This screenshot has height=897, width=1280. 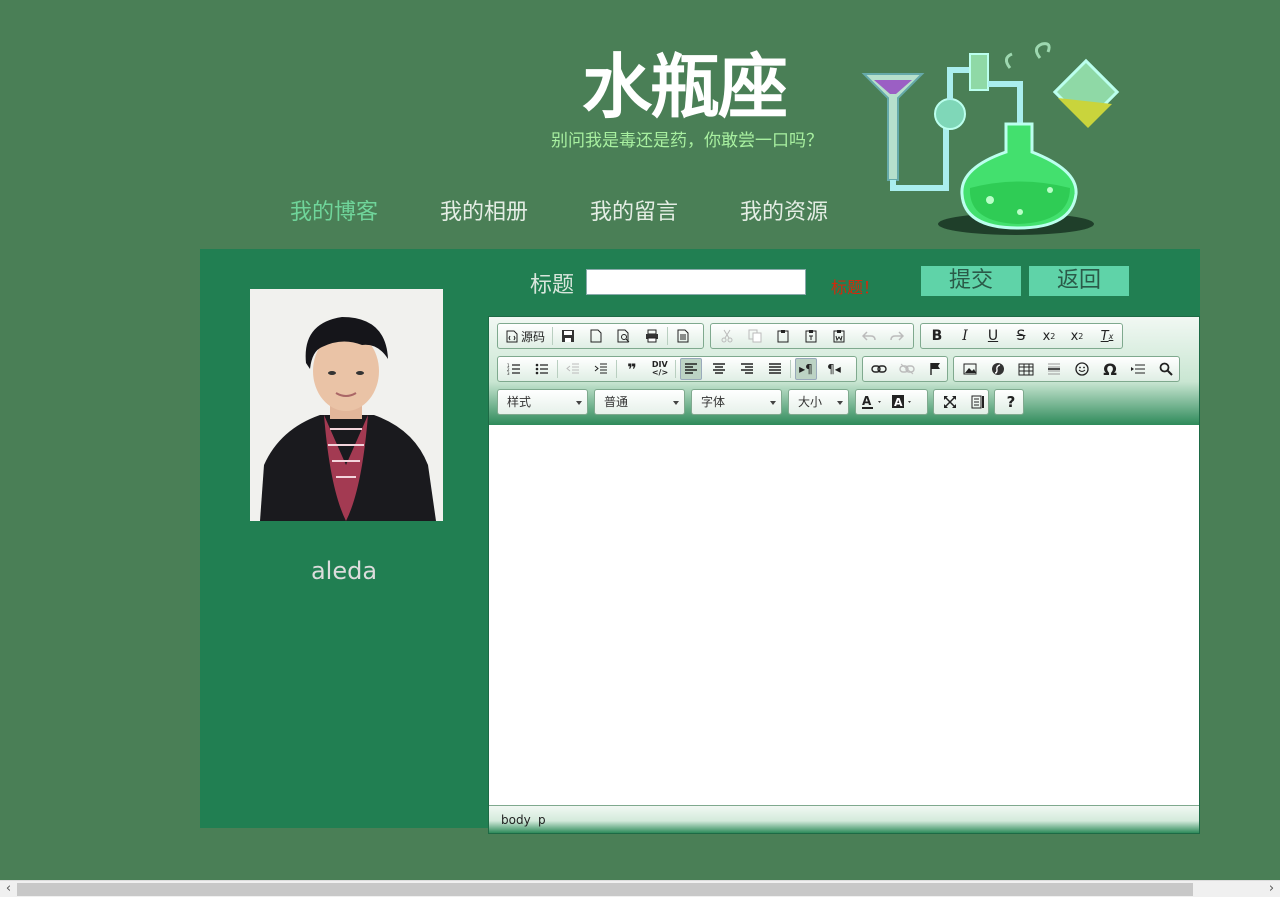 I want to click on font-size-combo: 大小, so click(x=818, y=402).